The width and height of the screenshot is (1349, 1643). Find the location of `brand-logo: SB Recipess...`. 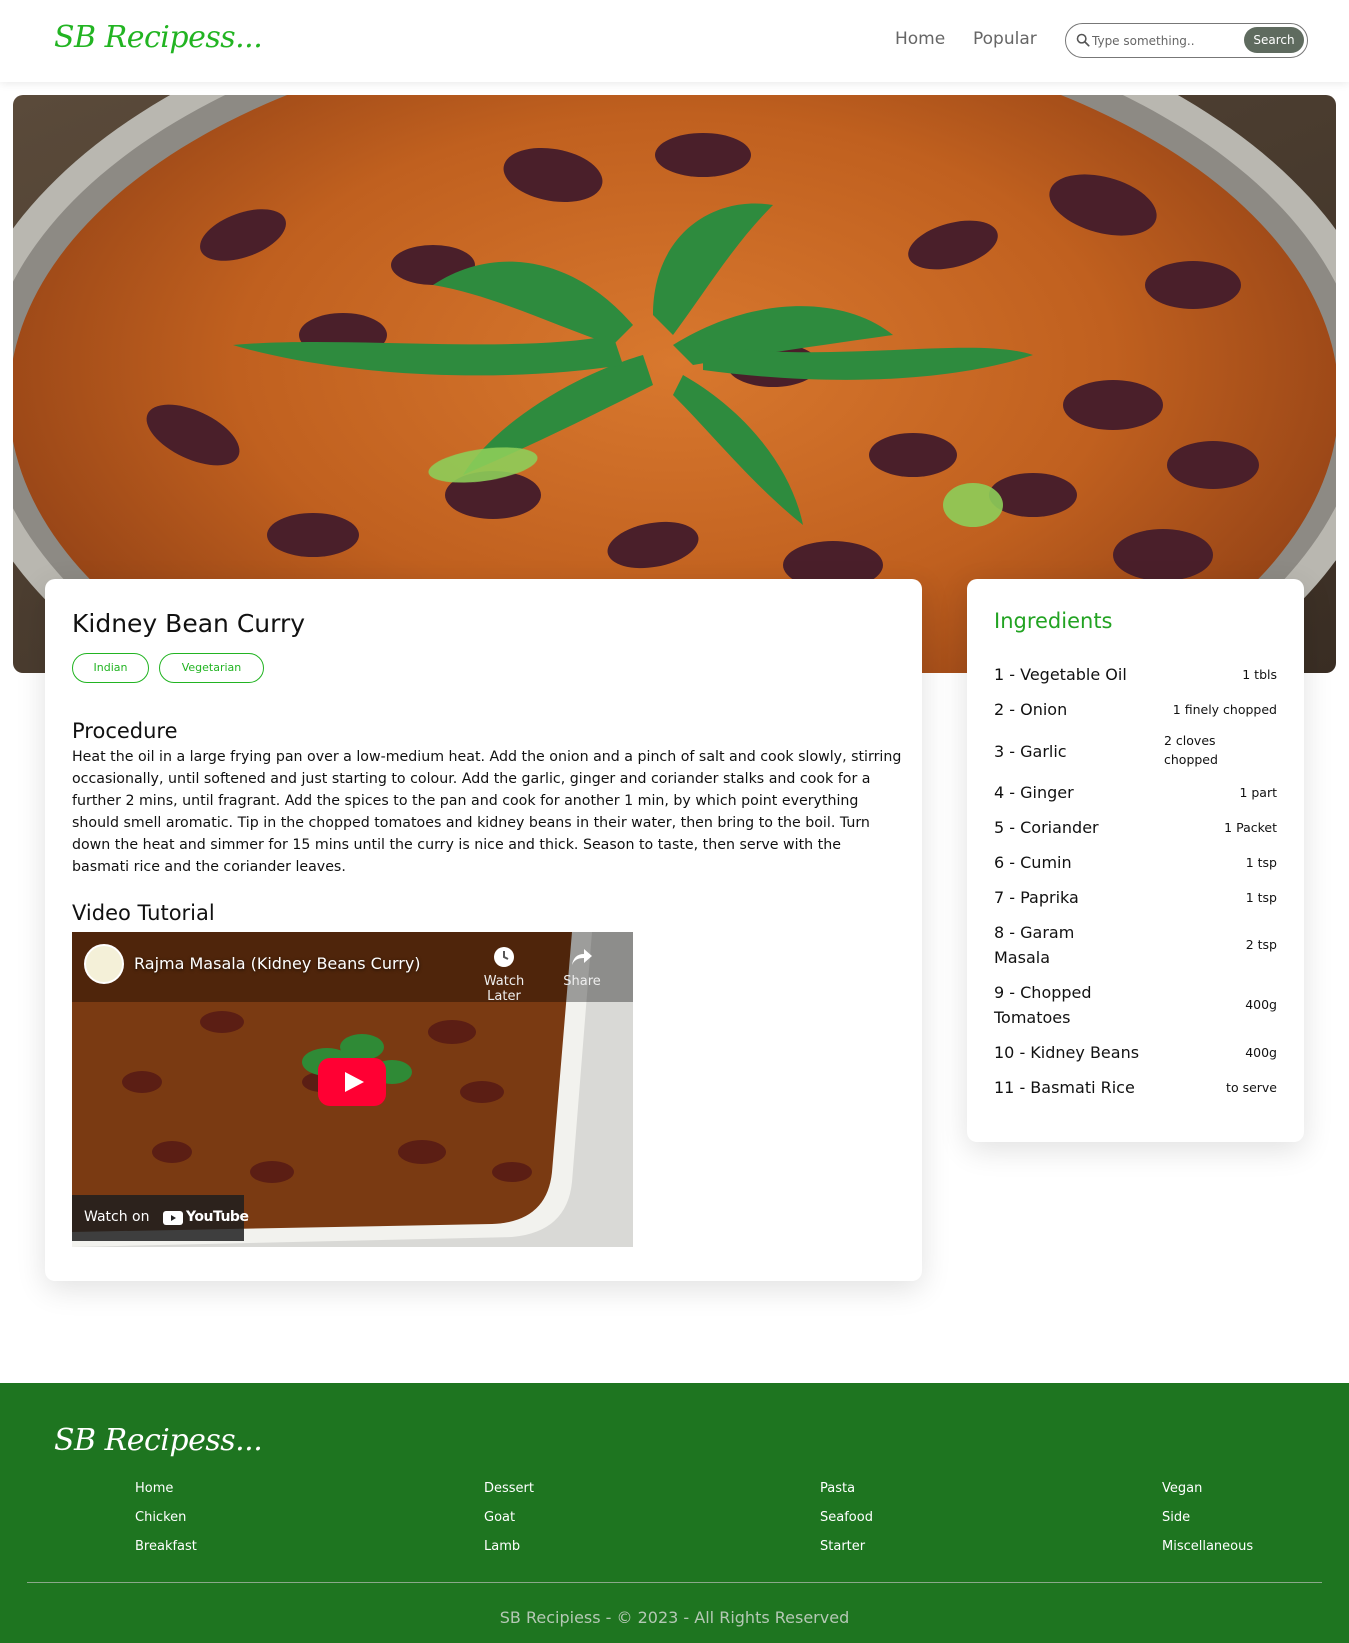

brand-logo: SB Recipess... is located at coordinates (158, 37).